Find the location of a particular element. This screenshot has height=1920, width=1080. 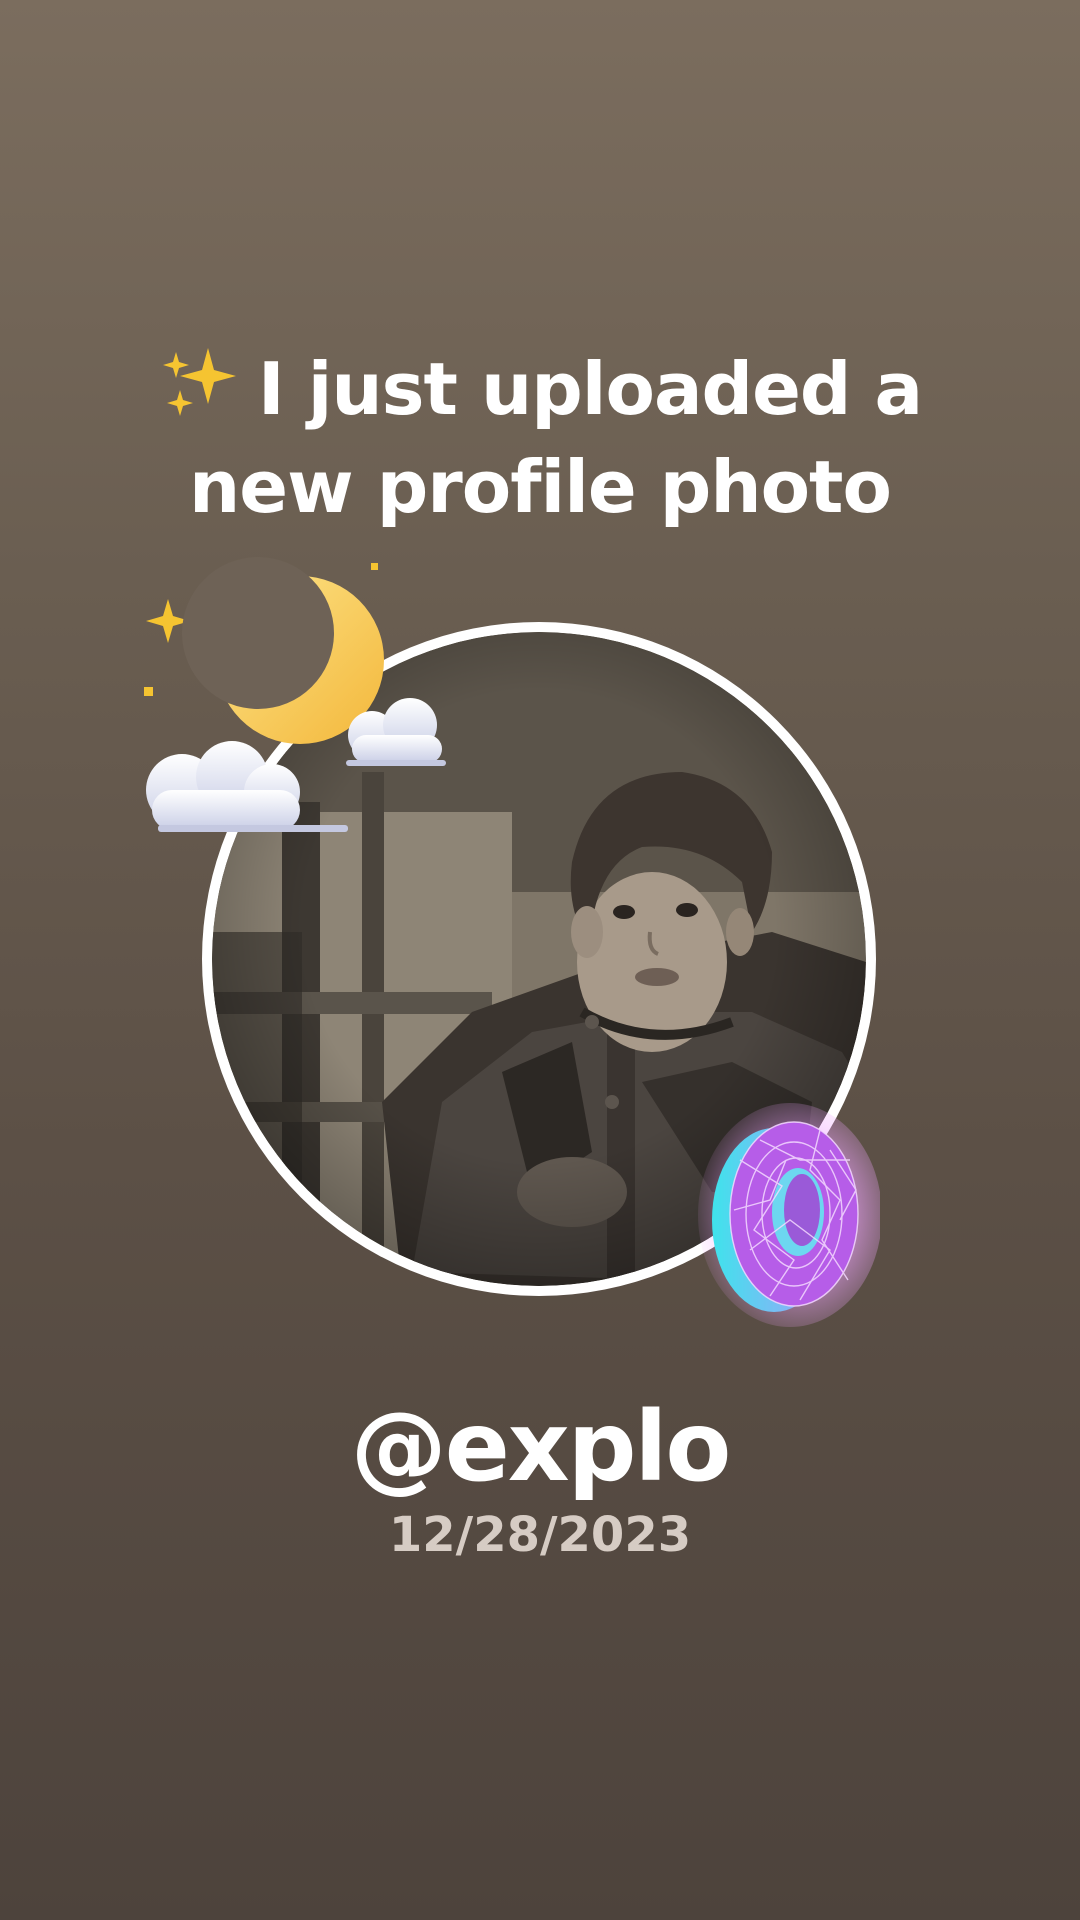

sparkles-icon is located at coordinates (199, 383).